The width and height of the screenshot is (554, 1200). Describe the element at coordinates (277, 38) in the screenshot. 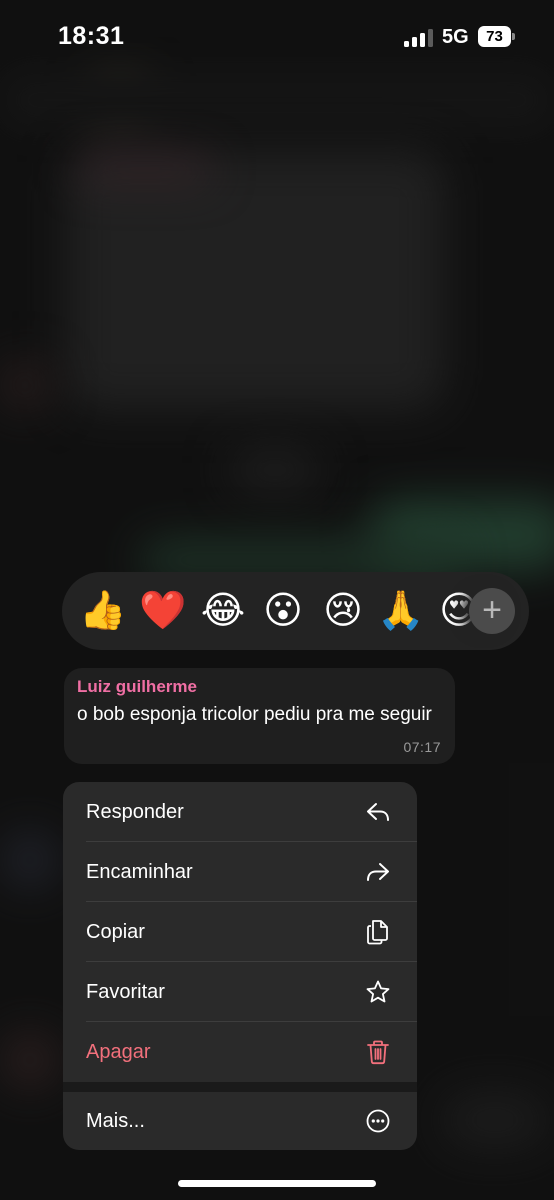

I see `status-bar: 18:31 5G 73` at that location.